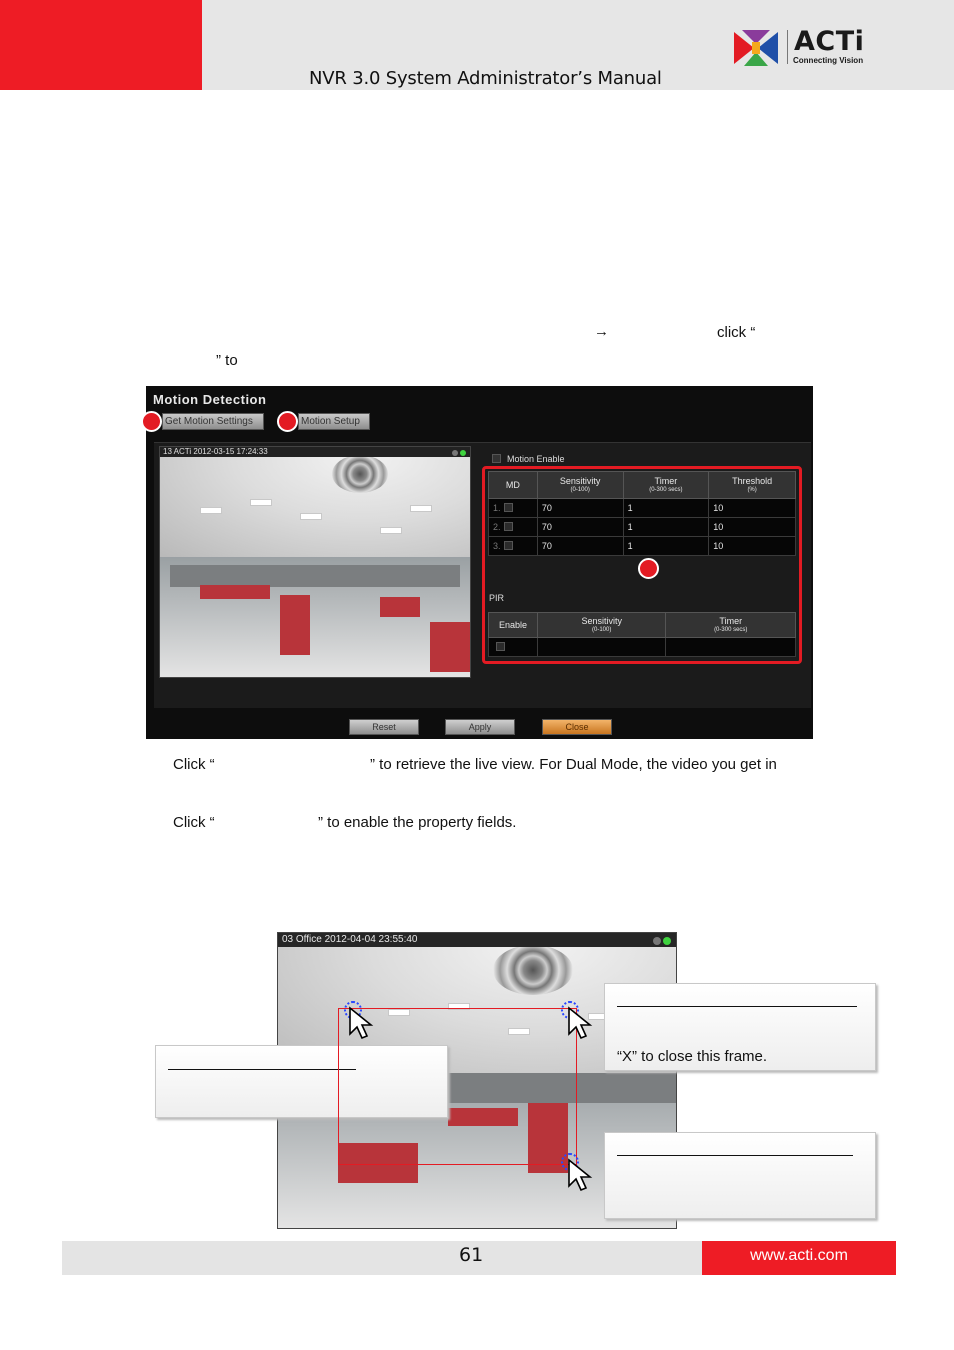 The image size is (954, 1350). I want to click on video-overlay-text: 13 ACTi 2012-03-15 17:24:33, so click(215, 451).